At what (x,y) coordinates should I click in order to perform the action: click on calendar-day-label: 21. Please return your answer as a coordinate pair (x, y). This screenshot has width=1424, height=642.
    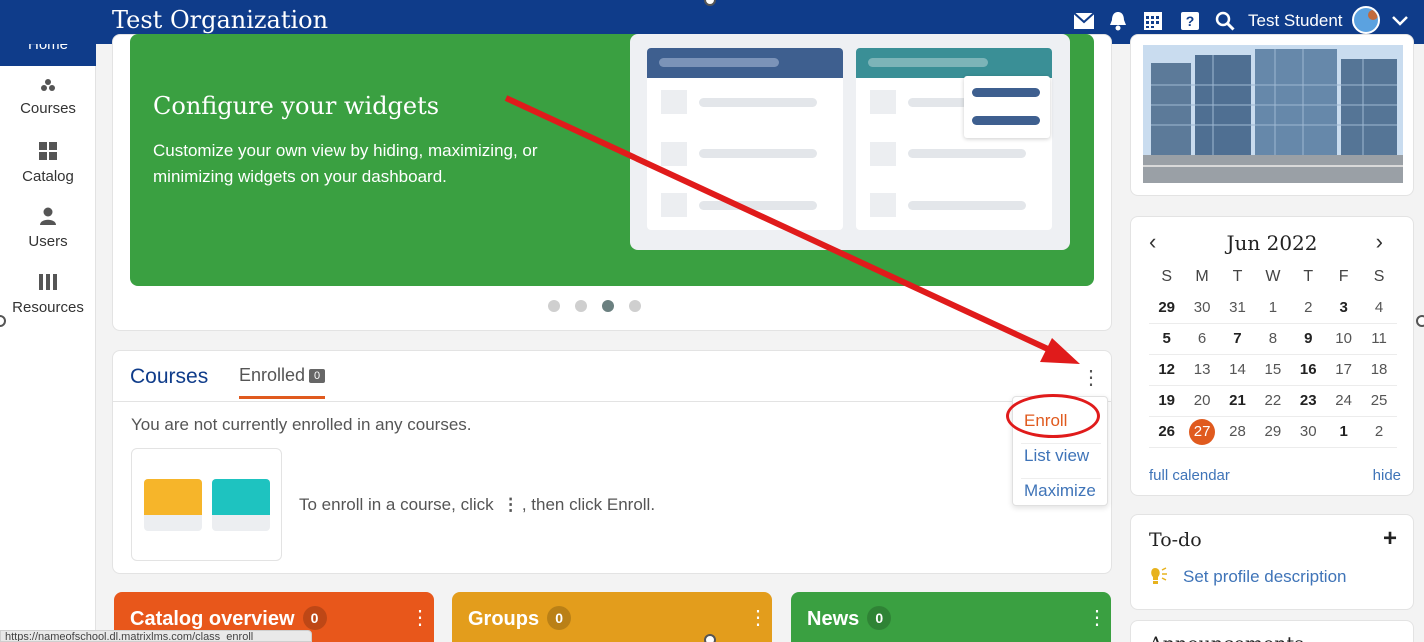
    Looking at the image, I should click on (1237, 400).